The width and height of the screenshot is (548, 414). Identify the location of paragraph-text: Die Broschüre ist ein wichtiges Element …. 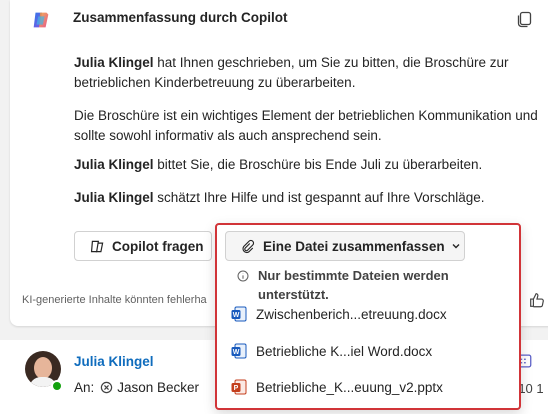
(306, 115).